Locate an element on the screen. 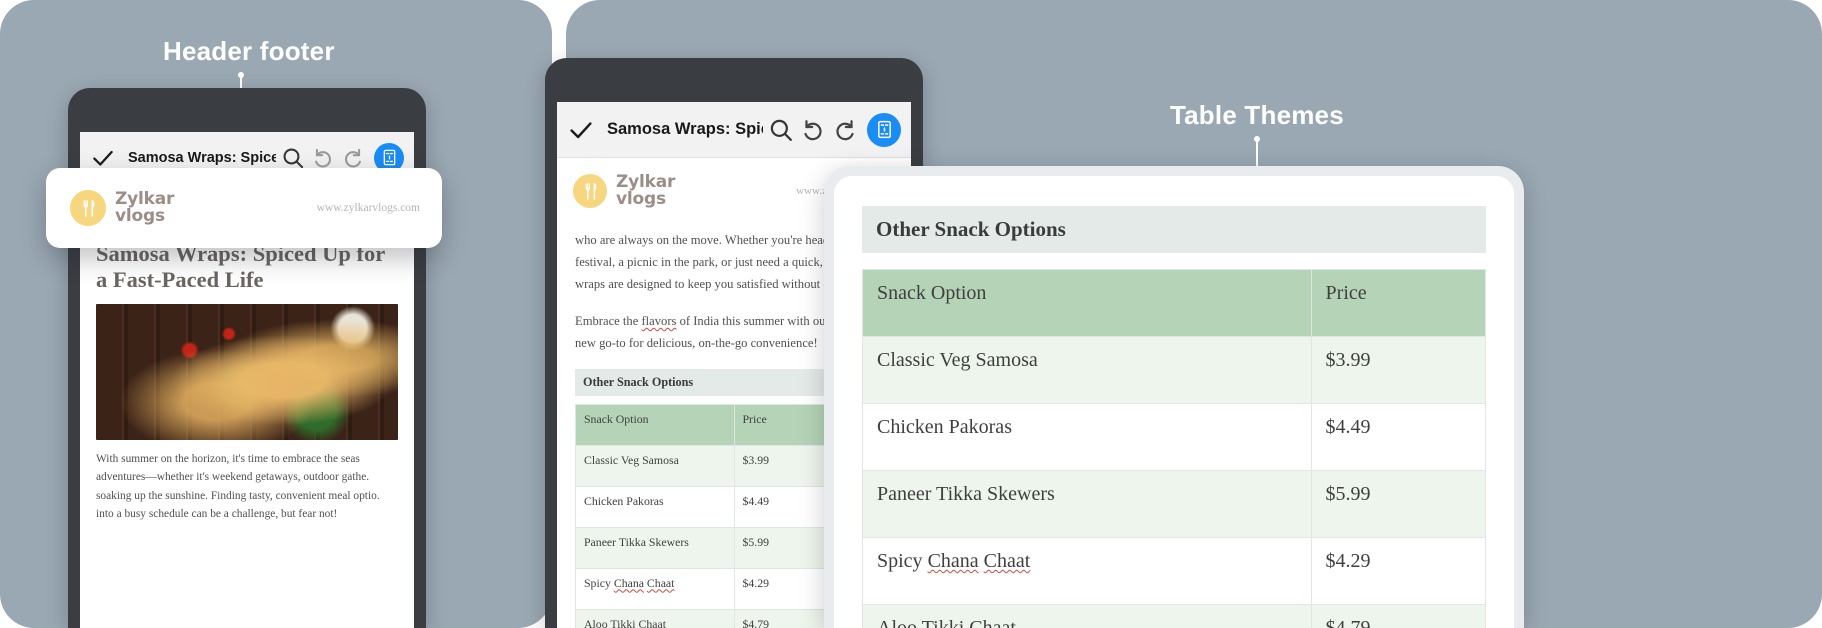 The height and width of the screenshot is (628, 1822). table-row: Spicy Chana Chaat $4.29 is located at coordinates (1174, 571).